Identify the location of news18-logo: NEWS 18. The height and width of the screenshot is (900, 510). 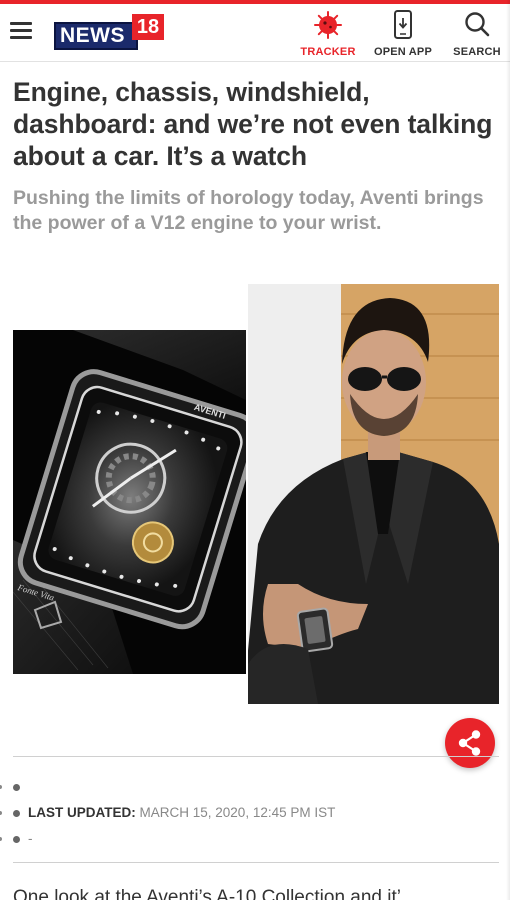
(109, 32).